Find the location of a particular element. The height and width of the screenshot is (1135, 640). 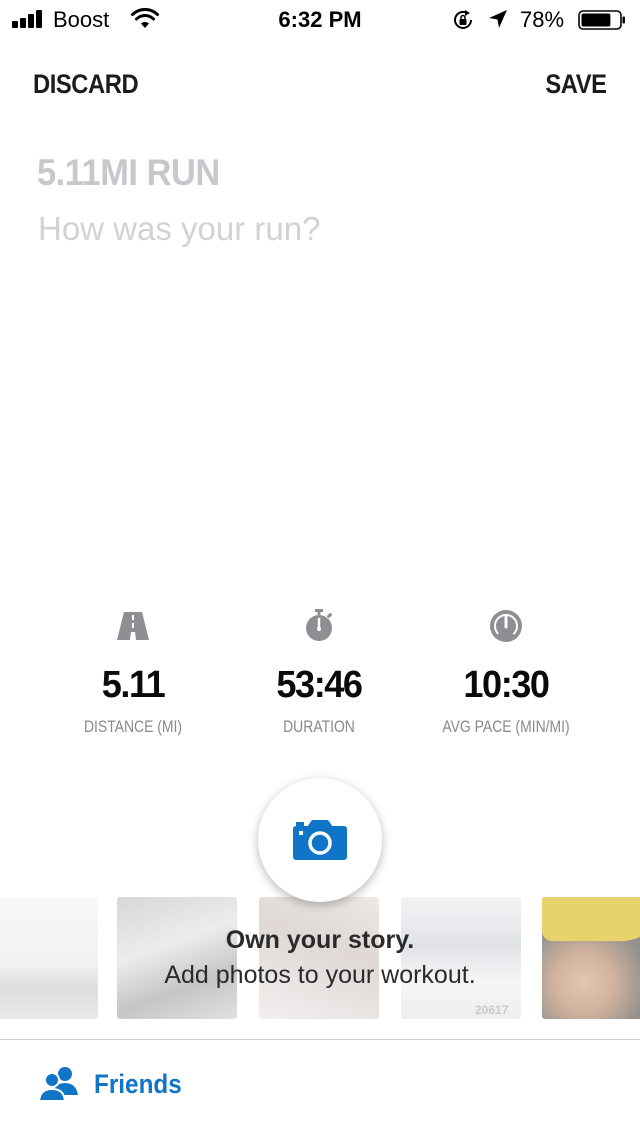

add-photo-button is located at coordinates (320, 840).